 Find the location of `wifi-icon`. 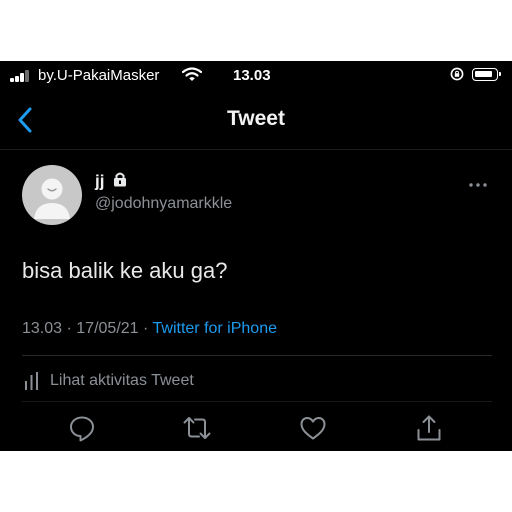

wifi-icon is located at coordinates (192, 77).